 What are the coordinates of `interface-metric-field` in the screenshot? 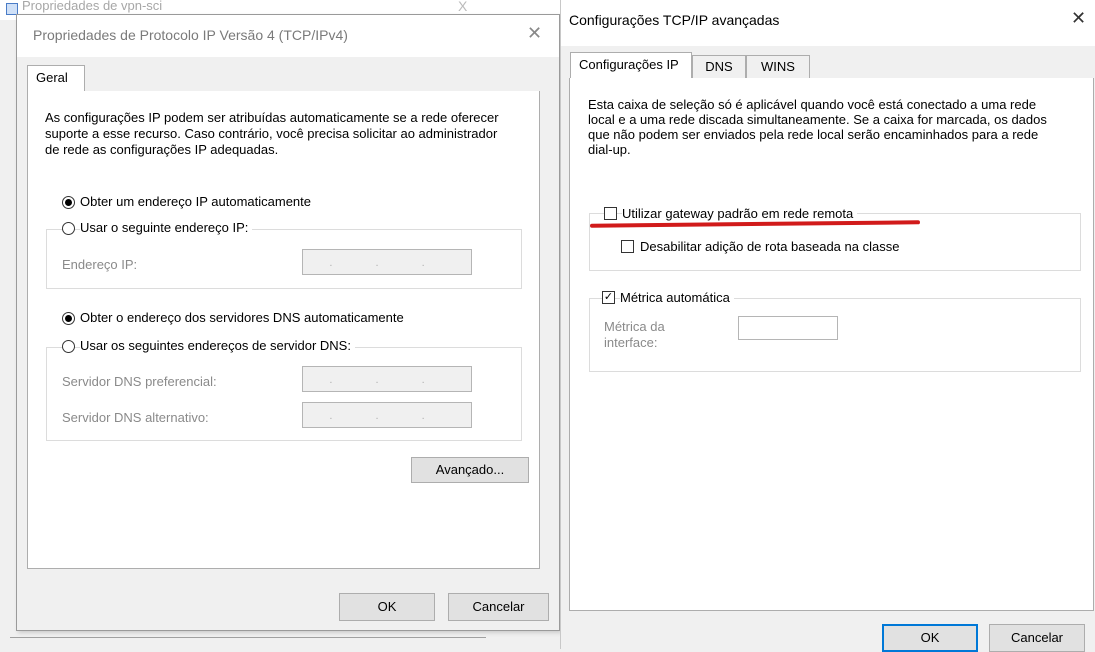 It's located at (788, 328).